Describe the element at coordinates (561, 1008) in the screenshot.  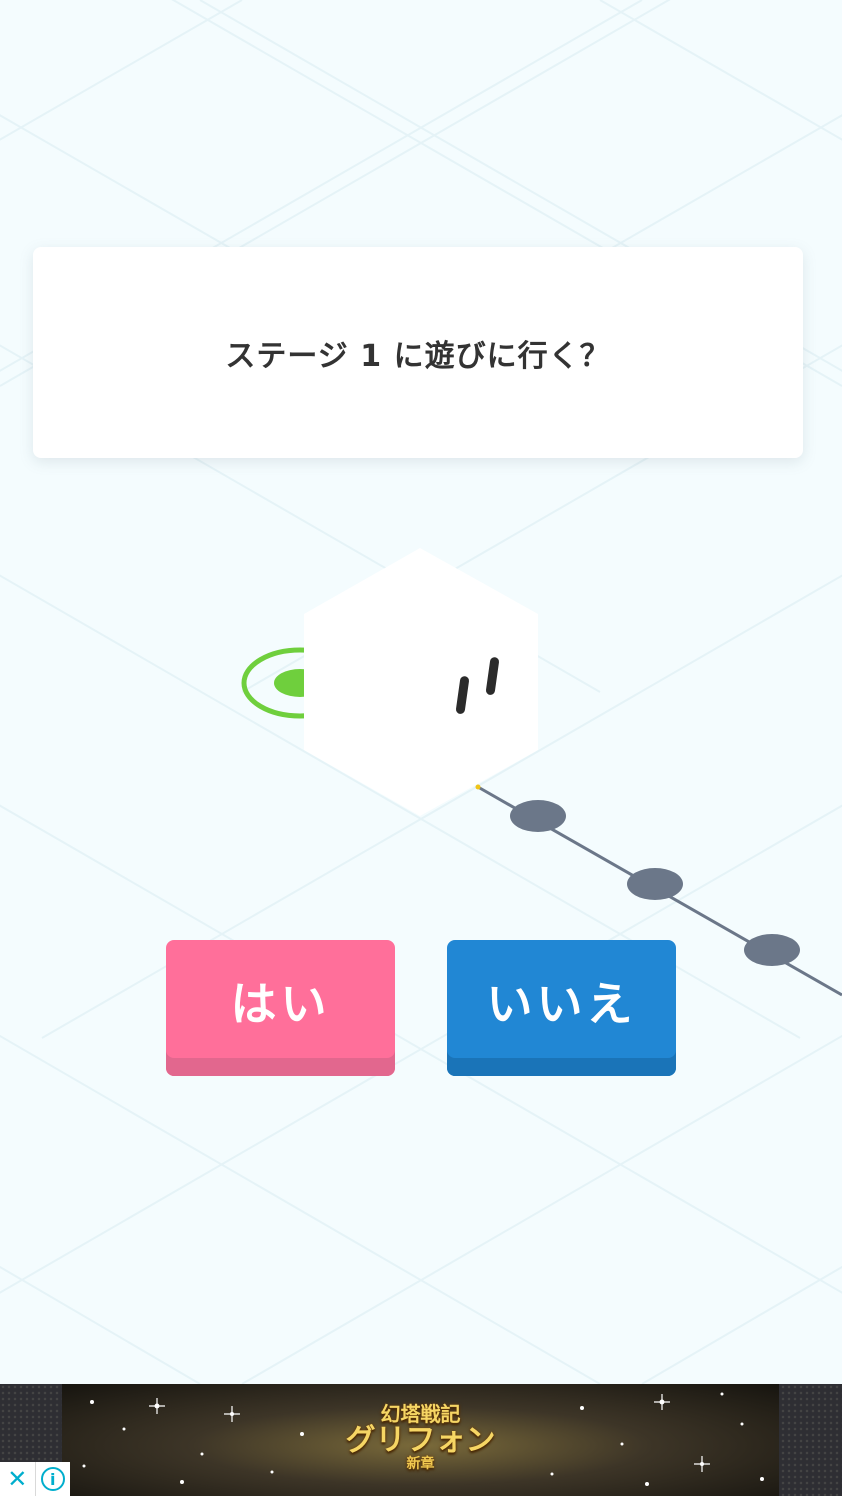
I see `no-button: いいえ` at that location.